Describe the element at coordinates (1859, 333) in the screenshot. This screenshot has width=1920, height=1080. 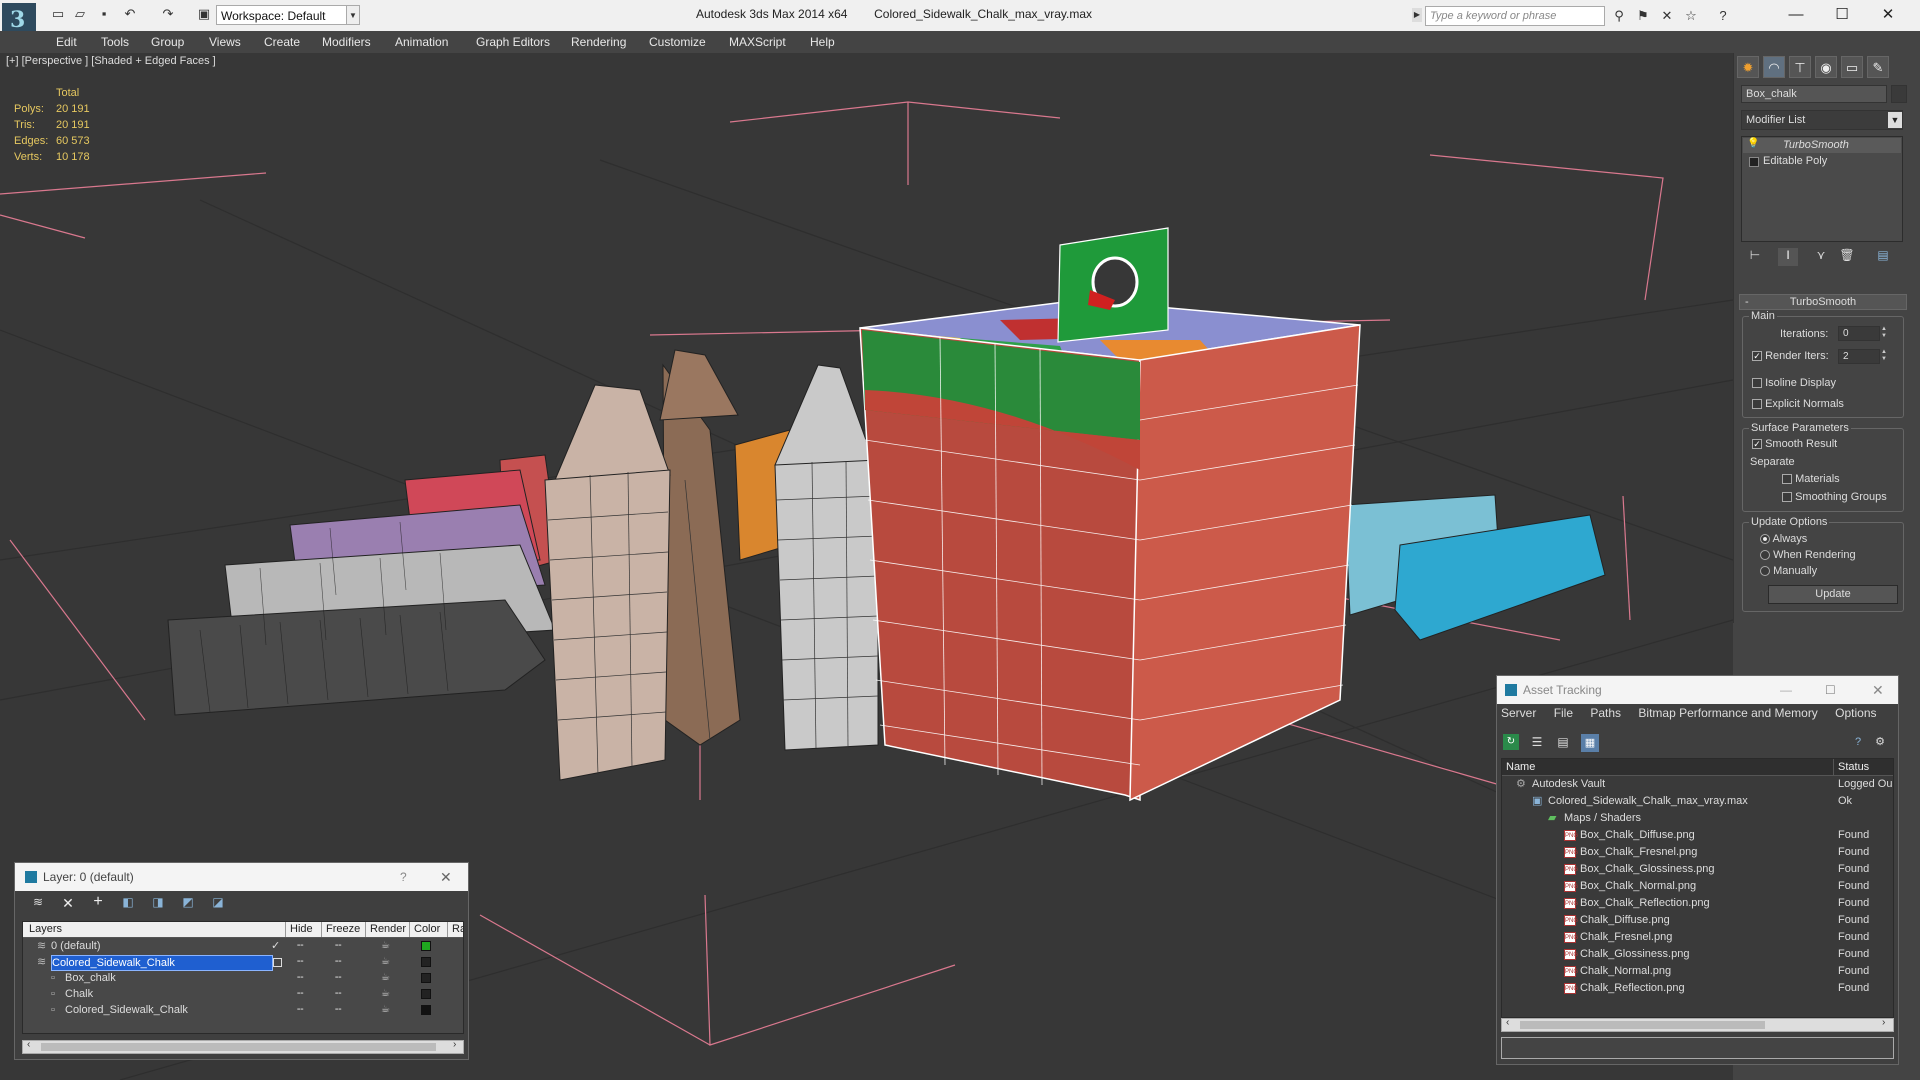
I see `iterations-input: 0` at that location.